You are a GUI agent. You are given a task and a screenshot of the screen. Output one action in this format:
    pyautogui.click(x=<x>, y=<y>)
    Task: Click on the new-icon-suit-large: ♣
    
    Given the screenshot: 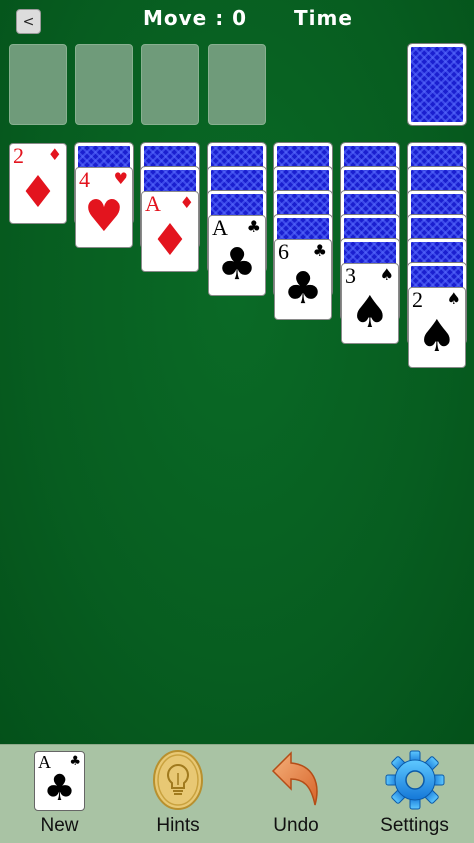 What is the action you would take?
    pyautogui.click(x=59, y=788)
    